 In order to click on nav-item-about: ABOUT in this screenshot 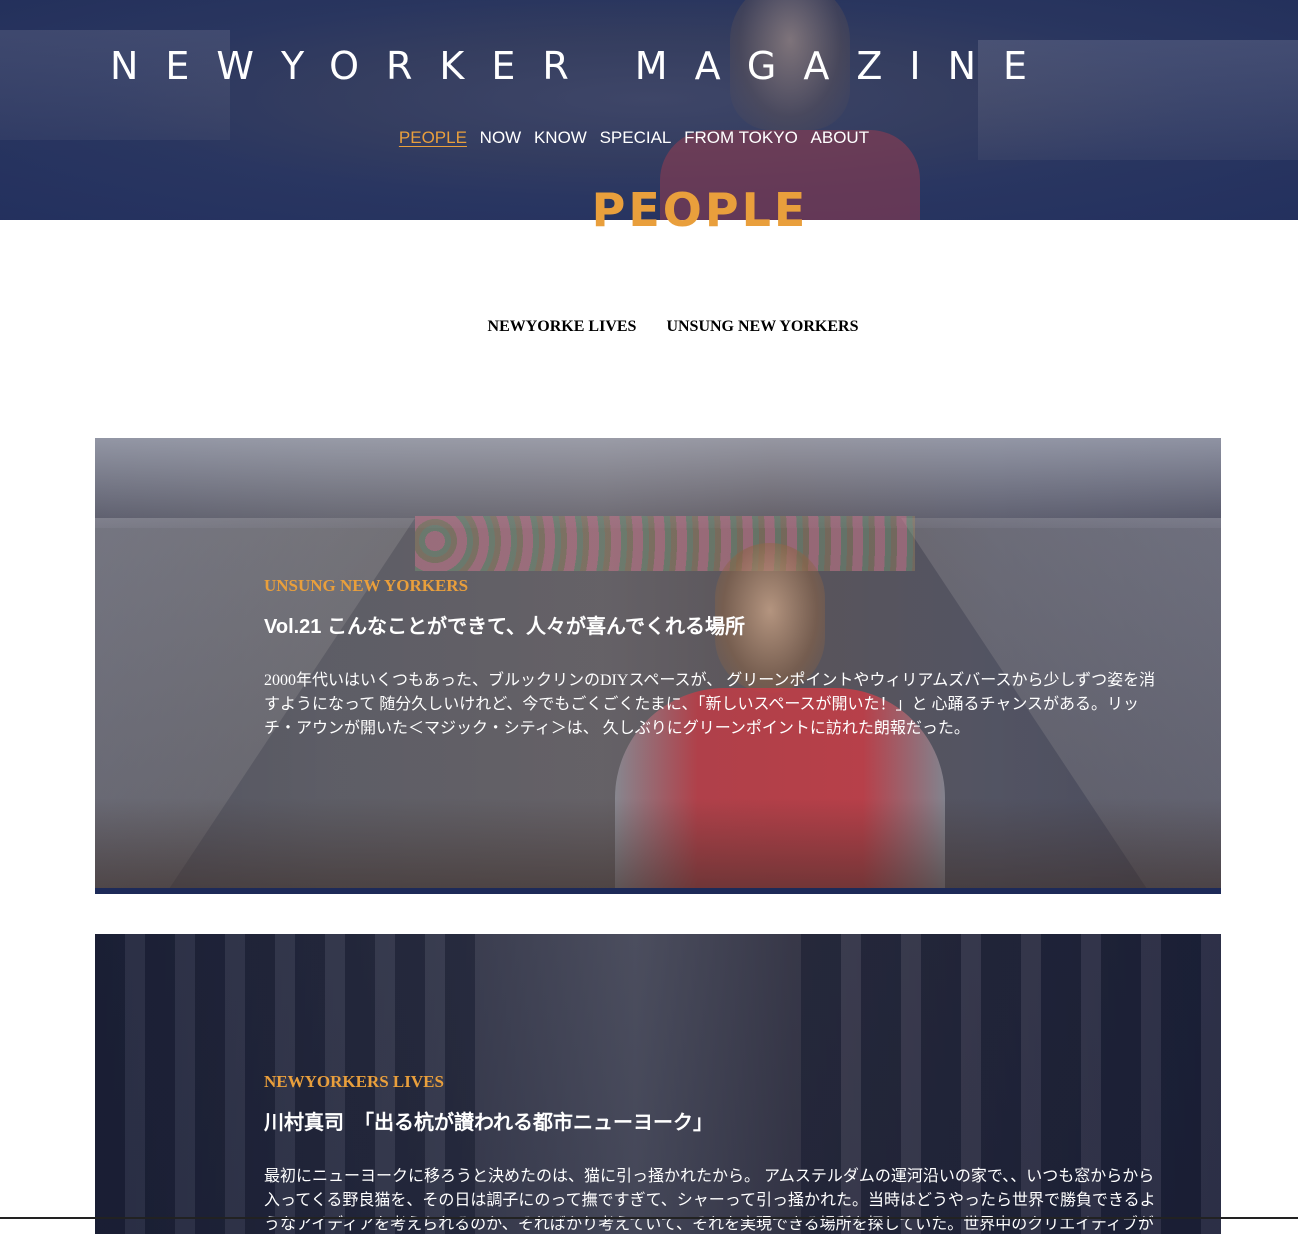, I will do `click(840, 138)`.